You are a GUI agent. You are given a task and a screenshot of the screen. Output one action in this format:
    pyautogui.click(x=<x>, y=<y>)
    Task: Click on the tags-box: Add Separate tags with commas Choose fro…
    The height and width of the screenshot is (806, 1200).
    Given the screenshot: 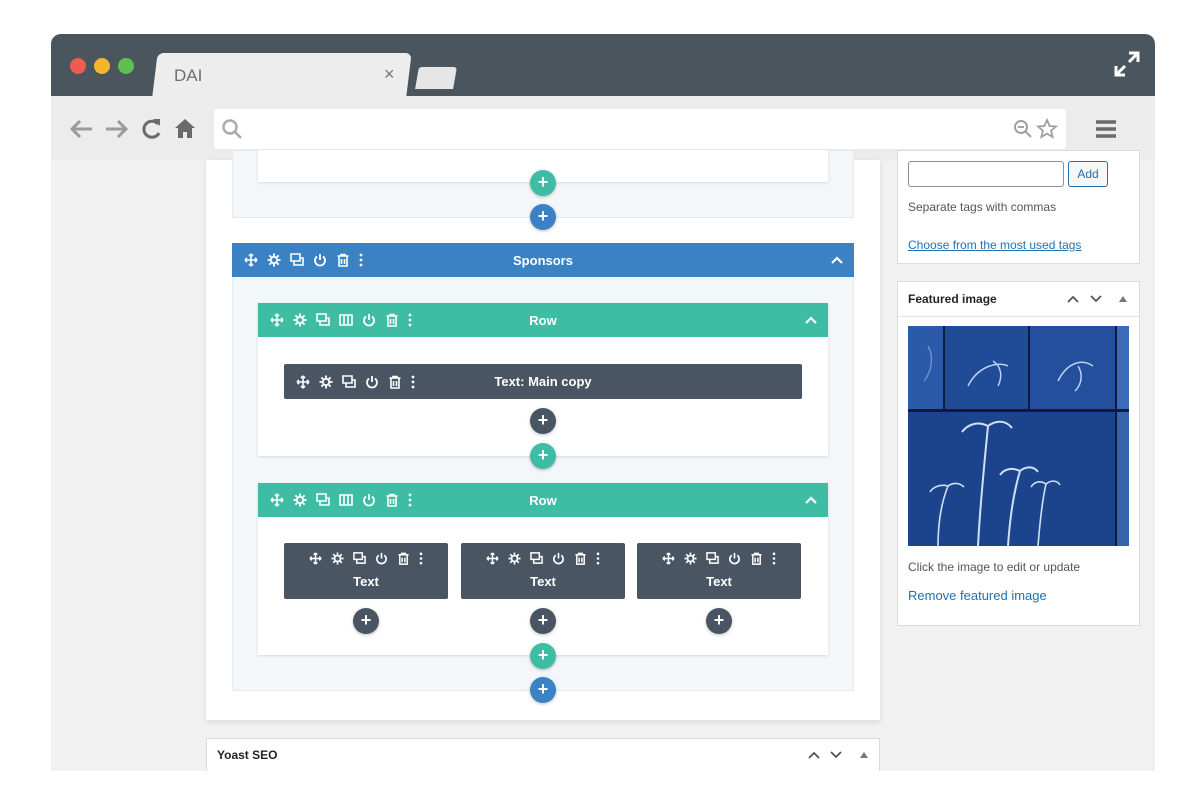 What is the action you would take?
    pyautogui.click(x=1018, y=207)
    